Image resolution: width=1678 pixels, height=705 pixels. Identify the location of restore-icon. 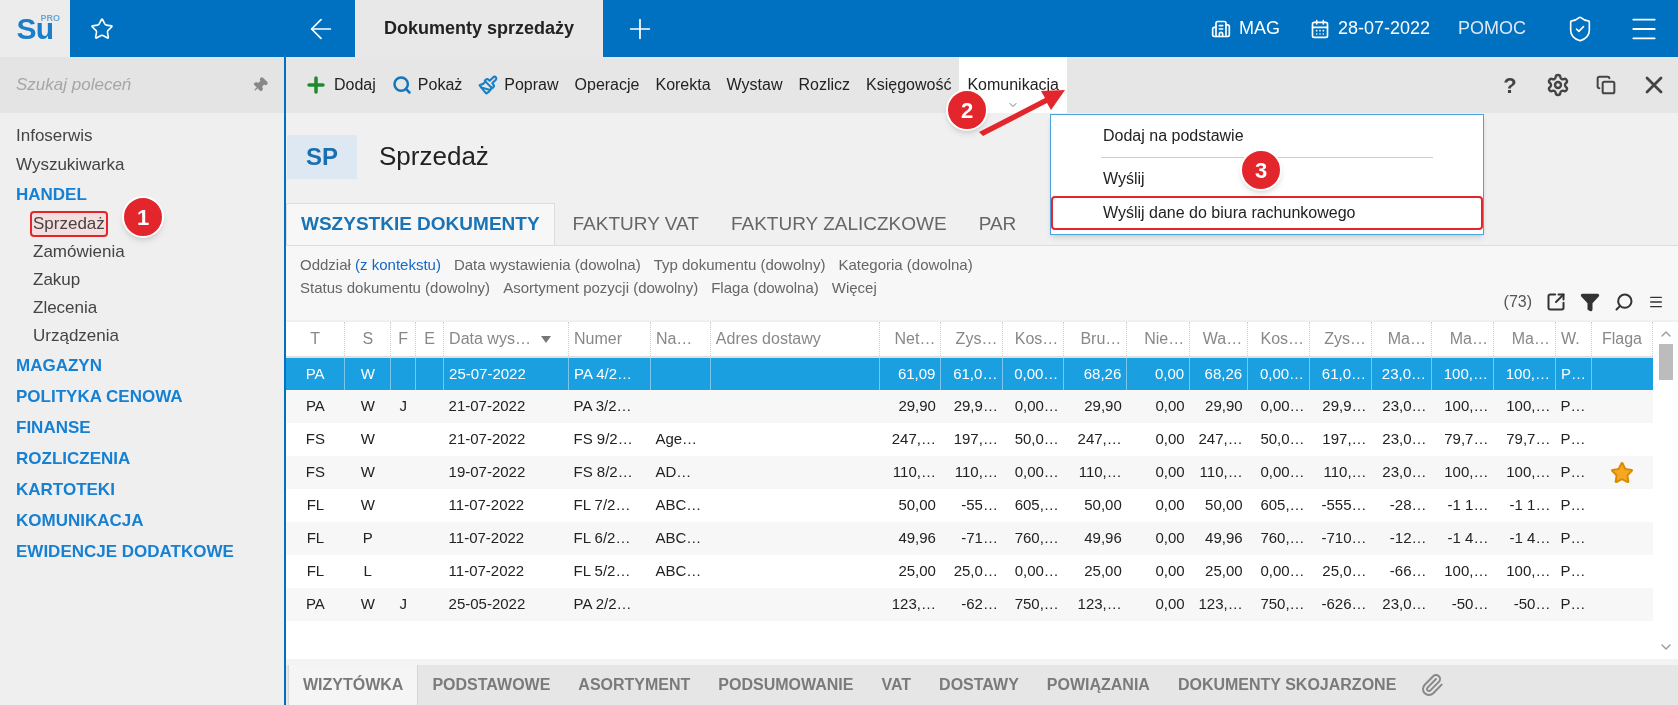
(1606, 85).